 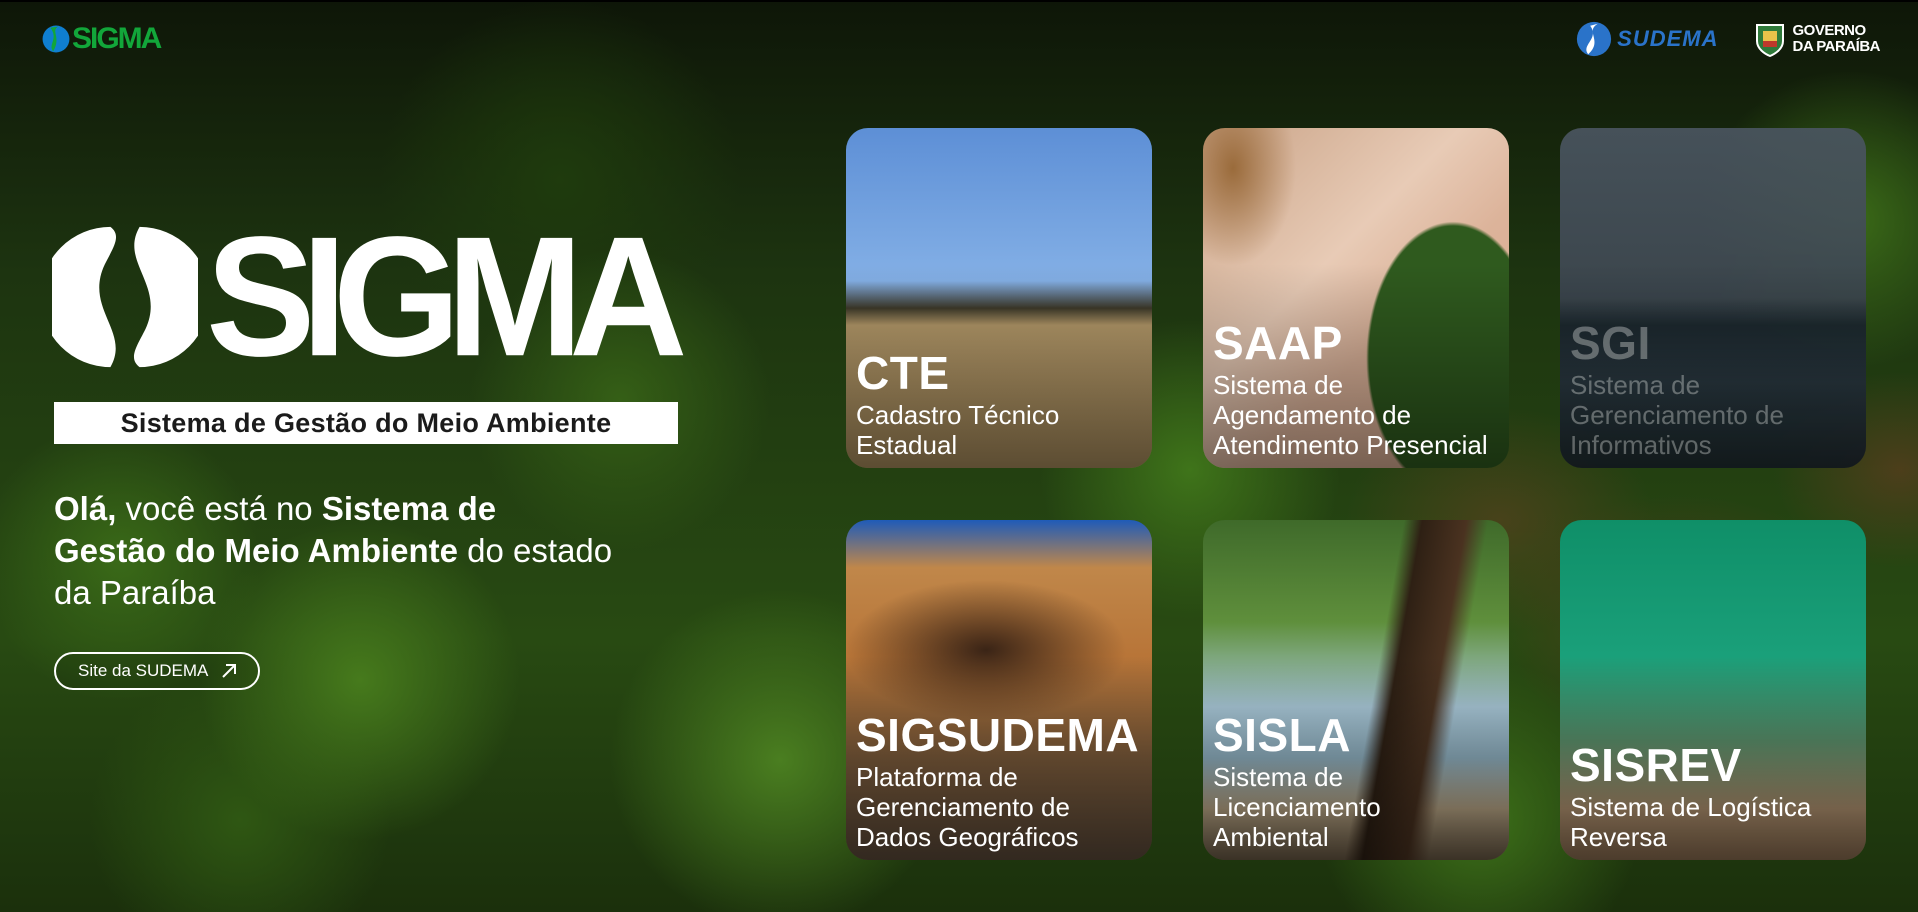 What do you see at coordinates (117, 38) in the screenshot?
I see `header-brand-text: SIGMA` at bounding box center [117, 38].